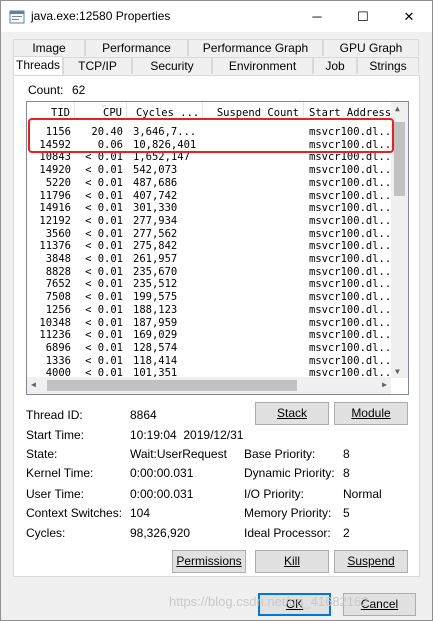 This screenshot has width=433, height=621. I want to click on cell-cycles: 188,123, so click(155, 309).